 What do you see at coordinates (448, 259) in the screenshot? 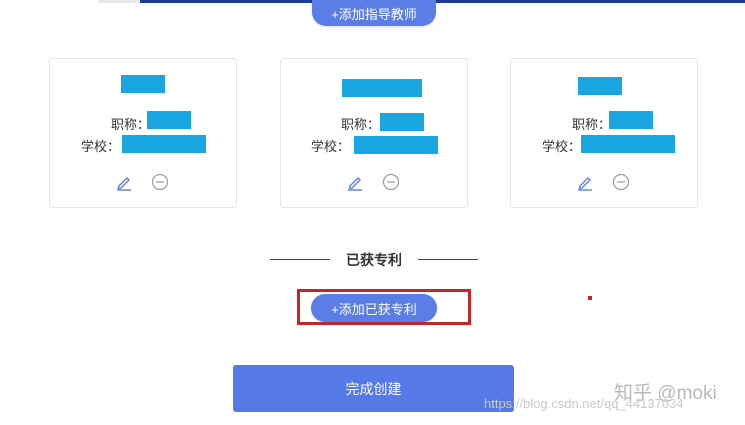
I see `divider-right` at bounding box center [448, 259].